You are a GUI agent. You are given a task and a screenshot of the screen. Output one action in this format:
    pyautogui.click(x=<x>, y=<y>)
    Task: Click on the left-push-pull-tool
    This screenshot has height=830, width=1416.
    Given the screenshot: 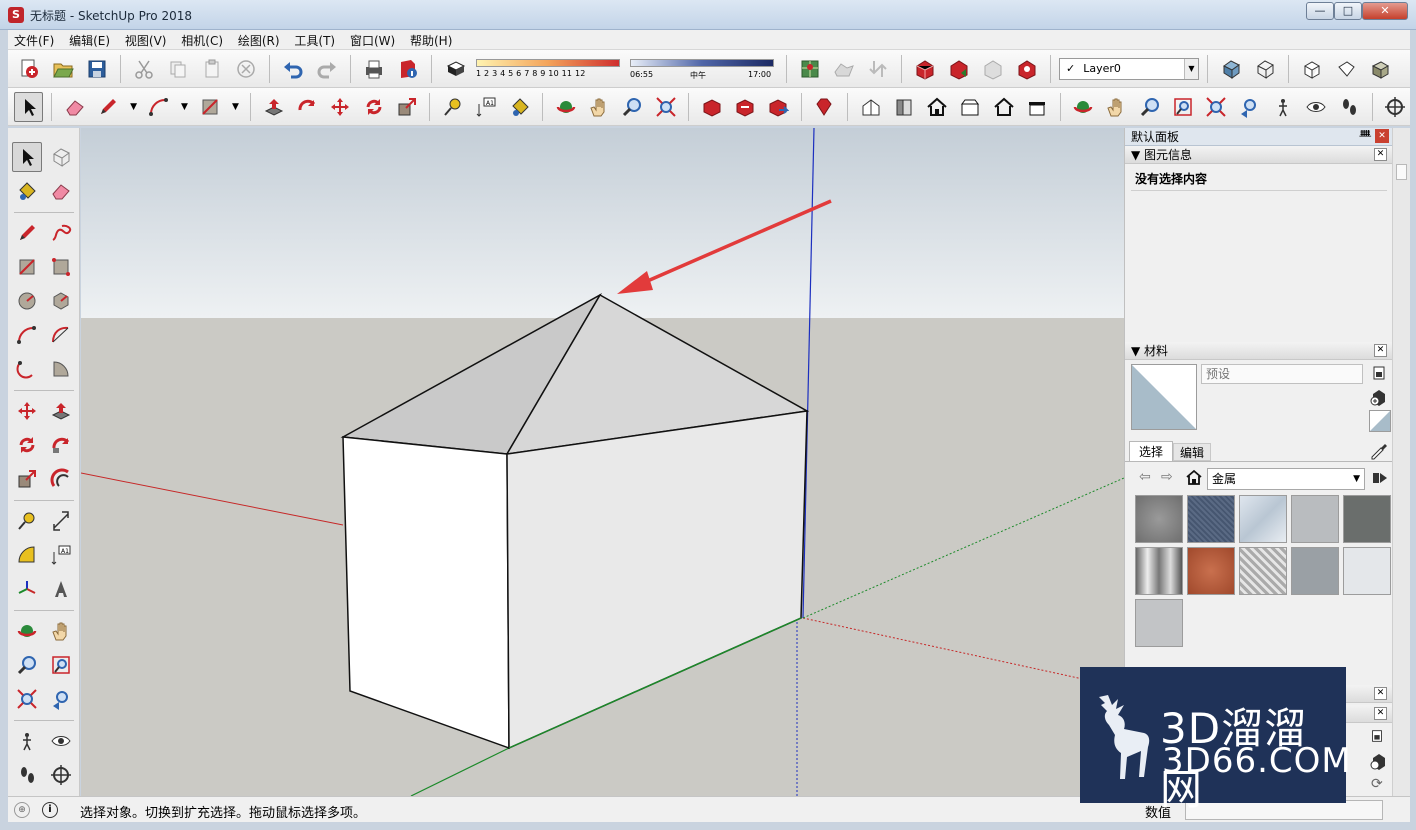 What is the action you would take?
    pyautogui.click(x=61, y=411)
    